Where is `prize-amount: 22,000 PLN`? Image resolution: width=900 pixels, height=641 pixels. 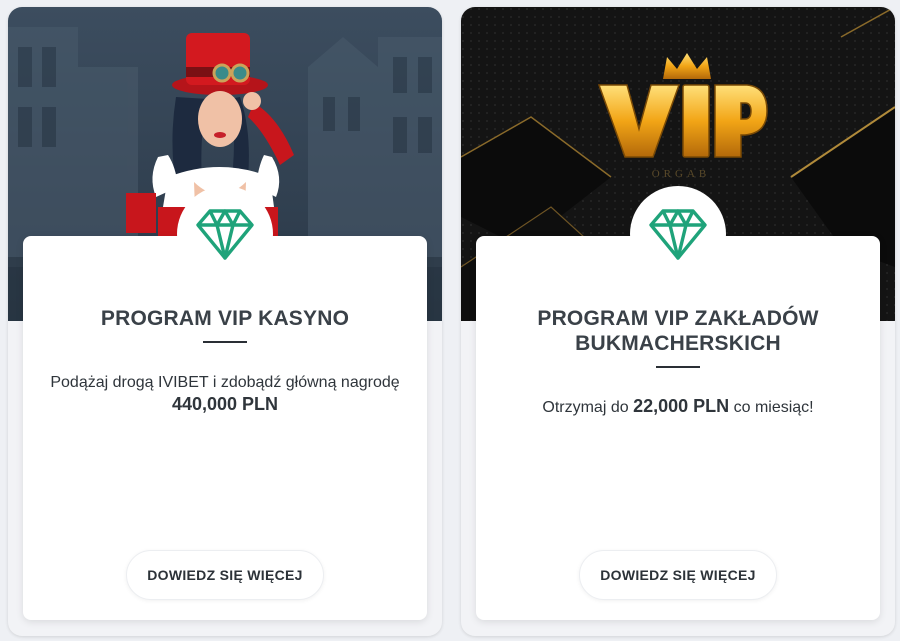 prize-amount: 22,000 PLN is located at coordinates (681, 406).